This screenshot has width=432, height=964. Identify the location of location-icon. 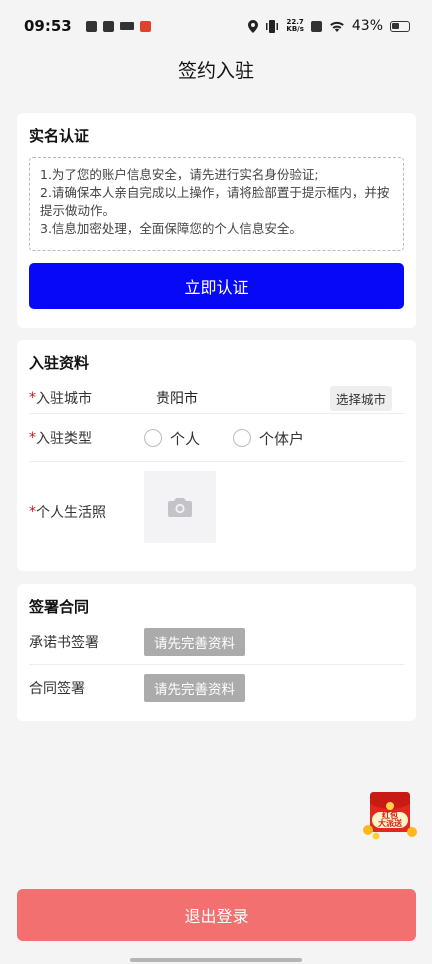
(253, 26).